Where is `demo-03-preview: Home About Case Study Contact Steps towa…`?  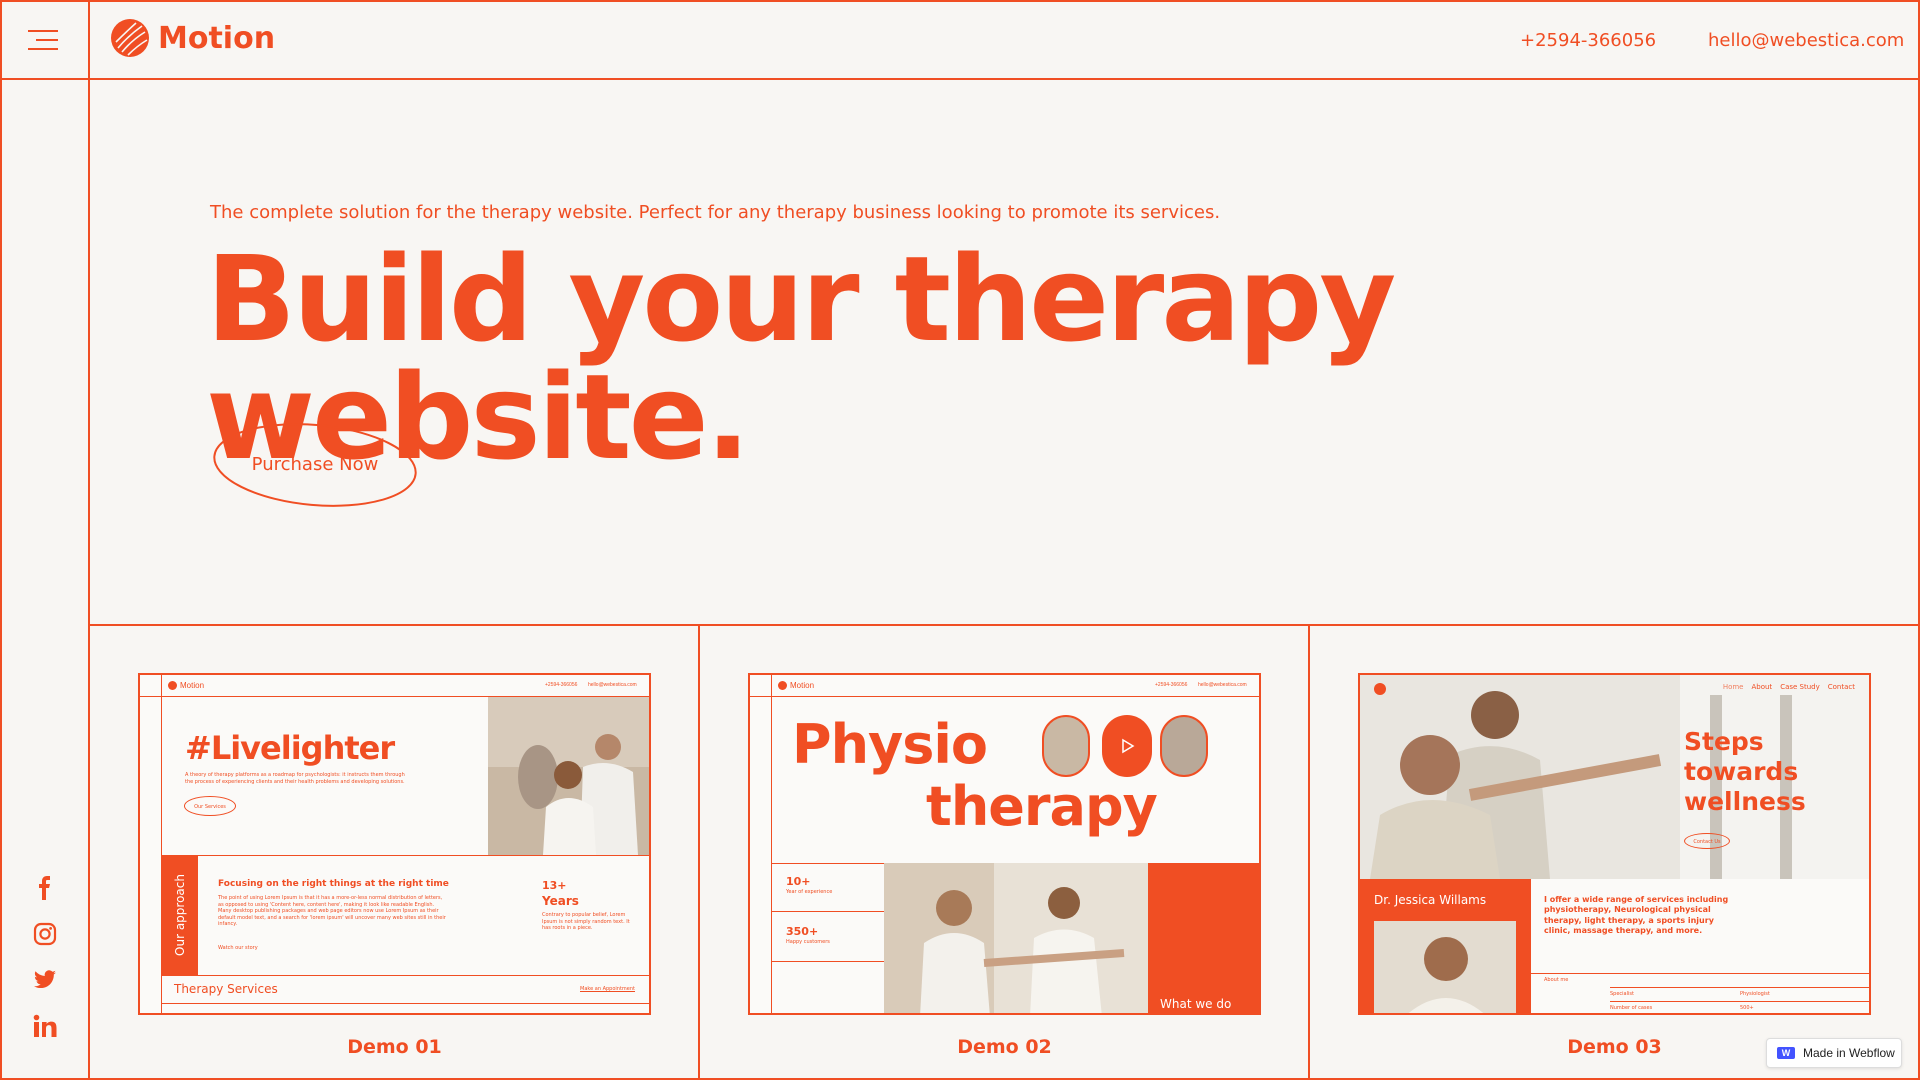 demo-03-preview: Home About Case Study Contact Steps towa… is located at coordinates (1614, 844).